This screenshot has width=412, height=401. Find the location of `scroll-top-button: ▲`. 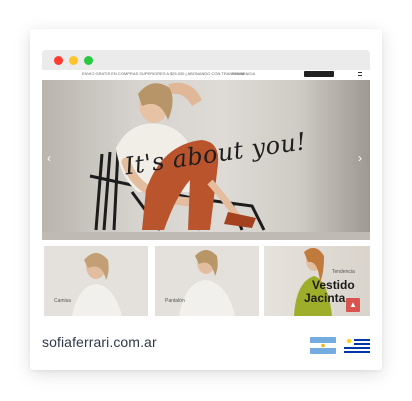

scroll-top-button: ▲ is located at coordinates (353, 305).